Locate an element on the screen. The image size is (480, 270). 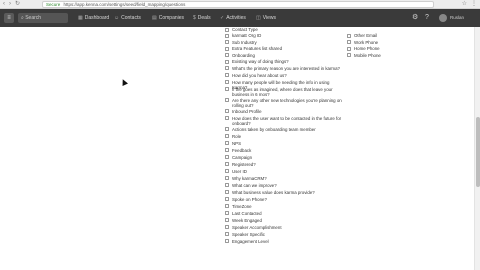
mouse-cursor-icon is located at coordinates (124, 82).